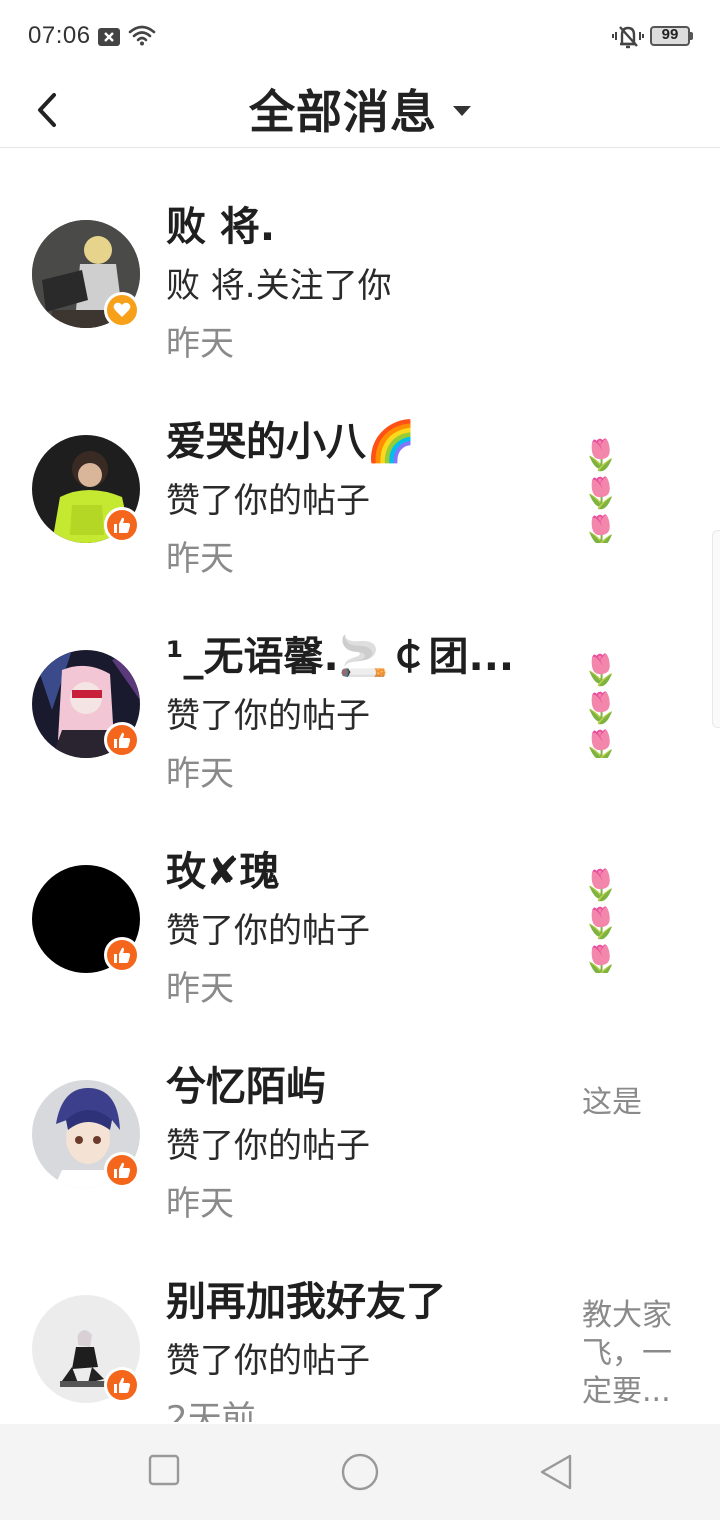 The width and height of the screenshot is (720, 1520). Describe the element at coordinates (246, 1087) in the screenshot. I see `sender-name: 兮忆陌屿` at that location.